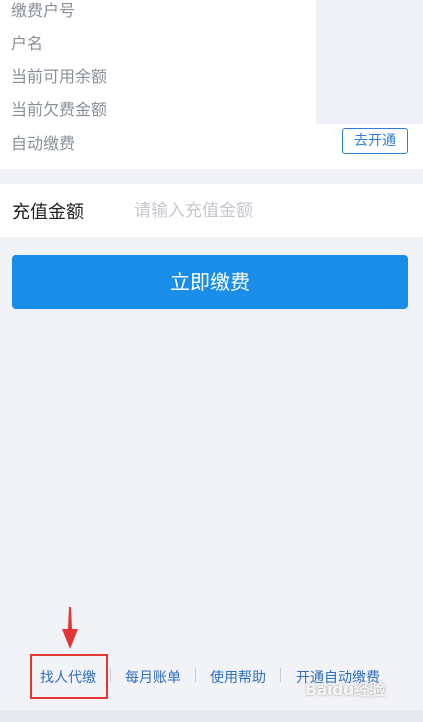  What do you see at coordinates (68, 677) in the screenshot?
I see `footer-link-proxy-pay: 找人代缴` at bounding box center [68, 677].